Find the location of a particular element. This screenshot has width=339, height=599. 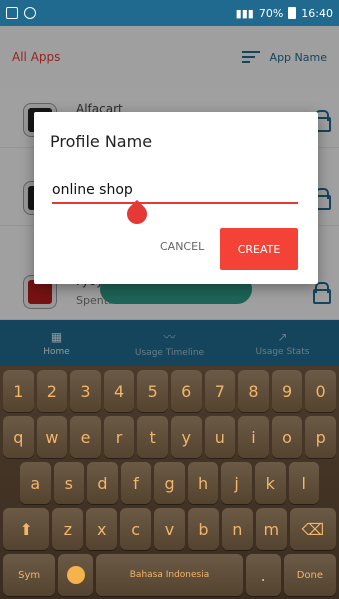

key: e is located at coordinates (85, 437).